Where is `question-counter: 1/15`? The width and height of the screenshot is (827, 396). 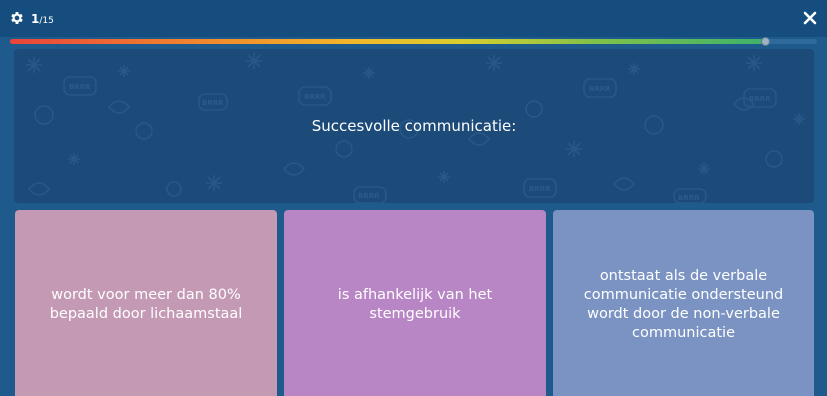 question-counter: 1/15 is located at coordinates (42, 19).